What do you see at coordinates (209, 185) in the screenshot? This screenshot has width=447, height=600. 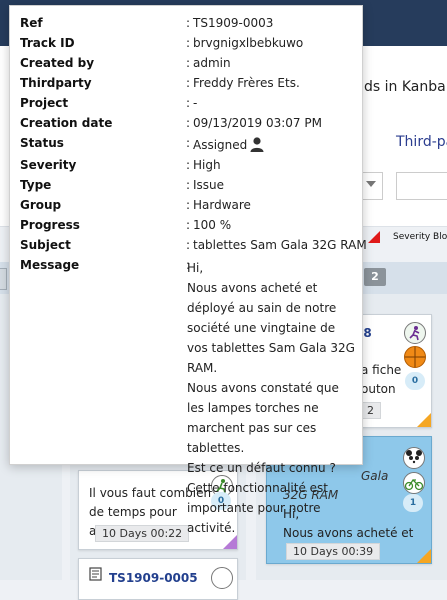 I see `field-value: Issue` at bounding box center [209, 185].